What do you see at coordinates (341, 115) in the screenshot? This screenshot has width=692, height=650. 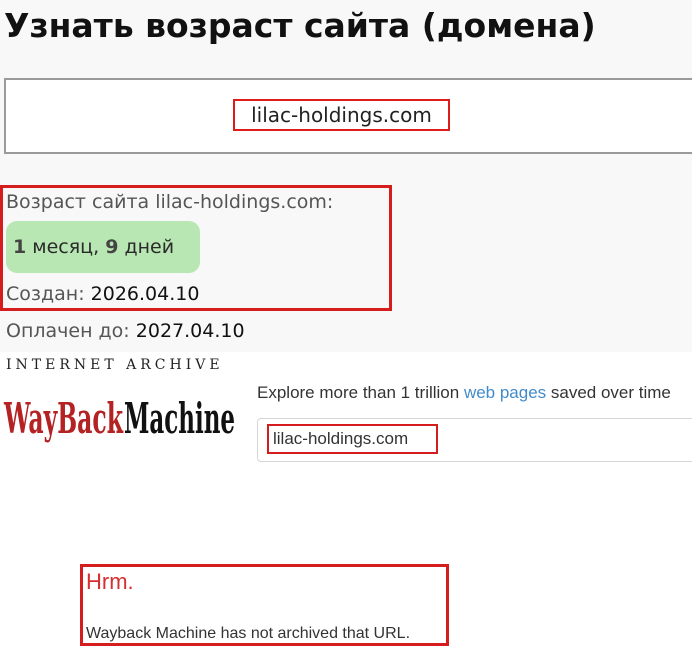 I see `domain-input-value: lilac-holdings.com` at bounding box center [341, 115].